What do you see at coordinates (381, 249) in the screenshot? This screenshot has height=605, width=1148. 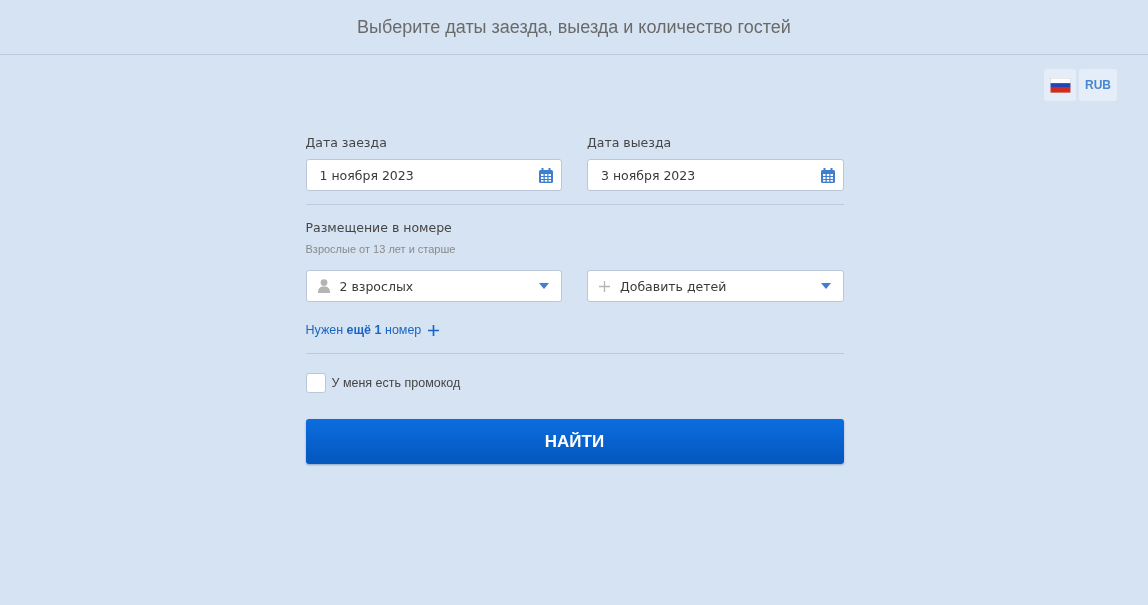 I see `age-hint: Взрослые от 13 лет и старше` at bounding box center [381, 249].